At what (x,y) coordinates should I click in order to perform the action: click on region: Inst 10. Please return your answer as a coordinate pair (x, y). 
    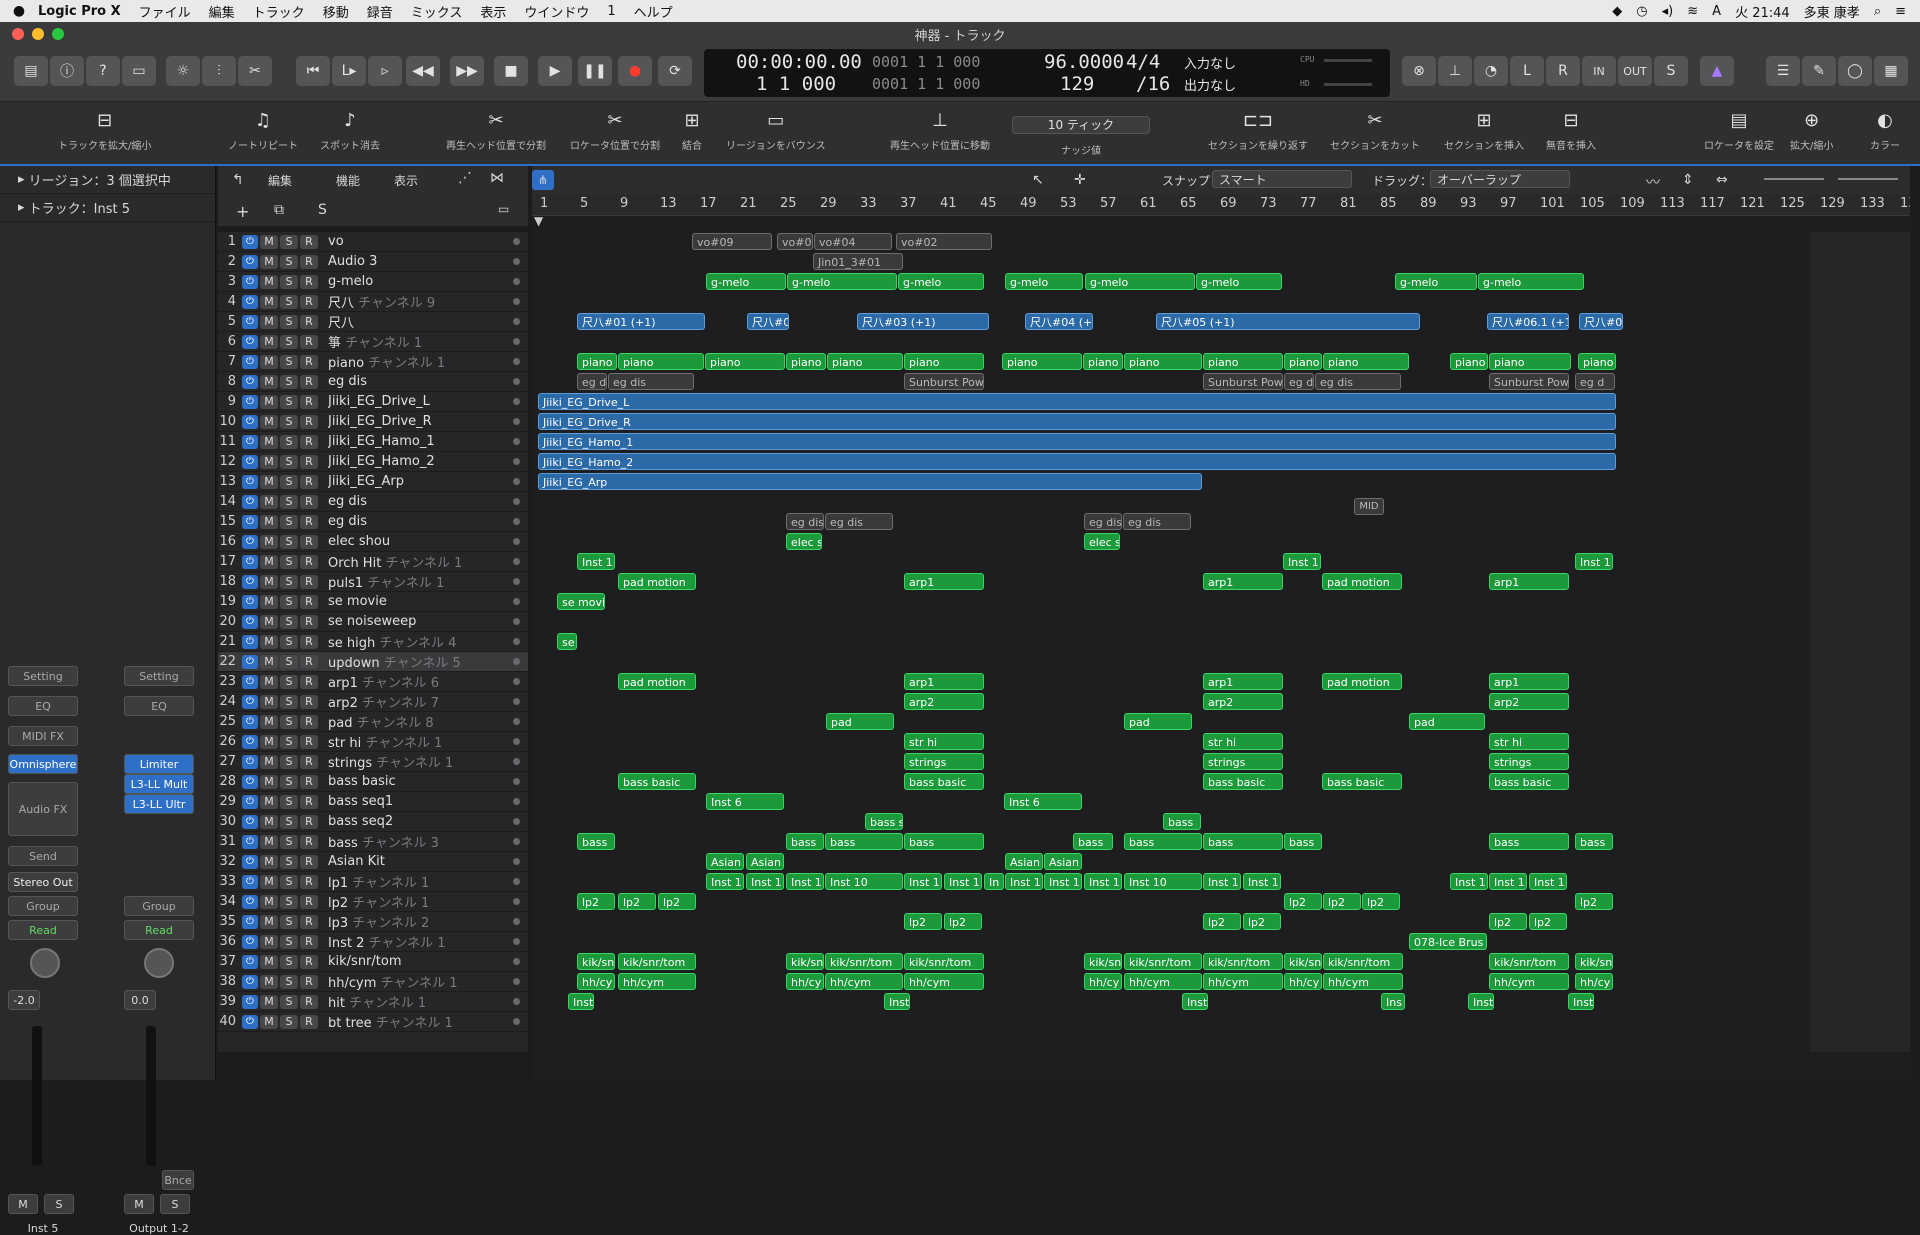
    Looking at the image, I should click on (864, 881).